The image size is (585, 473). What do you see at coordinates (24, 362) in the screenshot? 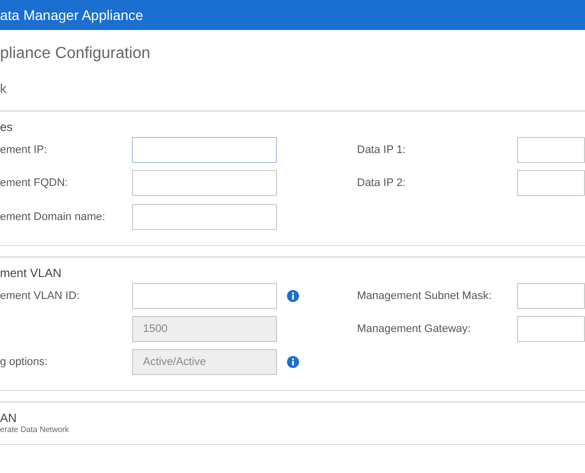
I see `field-label: g options:` at bounding box center [24, 362].